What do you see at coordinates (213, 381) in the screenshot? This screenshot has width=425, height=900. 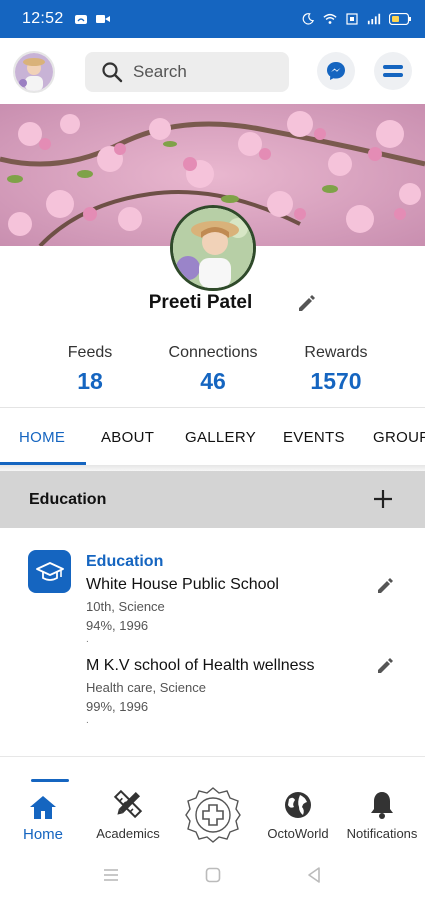 I see `stat-value: 46` at bounding box center [213, 381].